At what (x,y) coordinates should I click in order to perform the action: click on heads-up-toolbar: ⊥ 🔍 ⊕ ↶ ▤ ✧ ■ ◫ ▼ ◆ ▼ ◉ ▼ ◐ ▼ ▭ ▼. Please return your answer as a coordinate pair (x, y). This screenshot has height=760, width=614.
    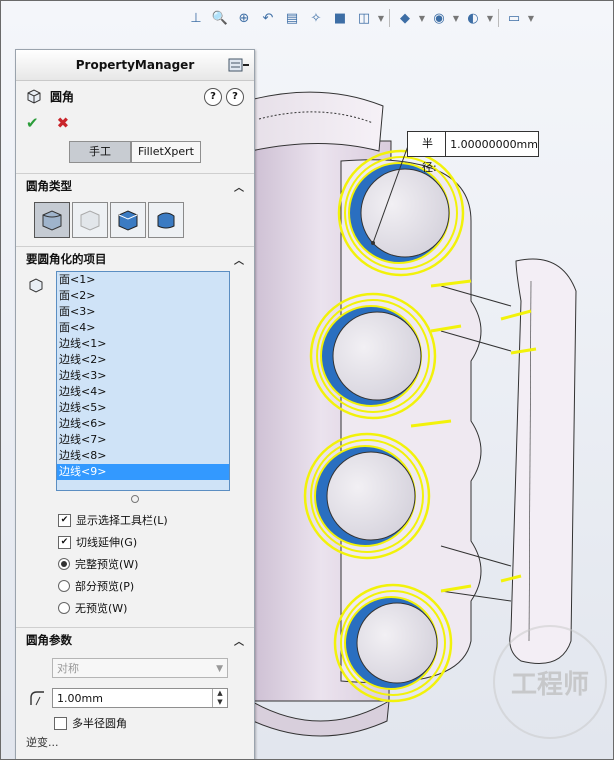
    Looking at the image, I should click on (360, 18).